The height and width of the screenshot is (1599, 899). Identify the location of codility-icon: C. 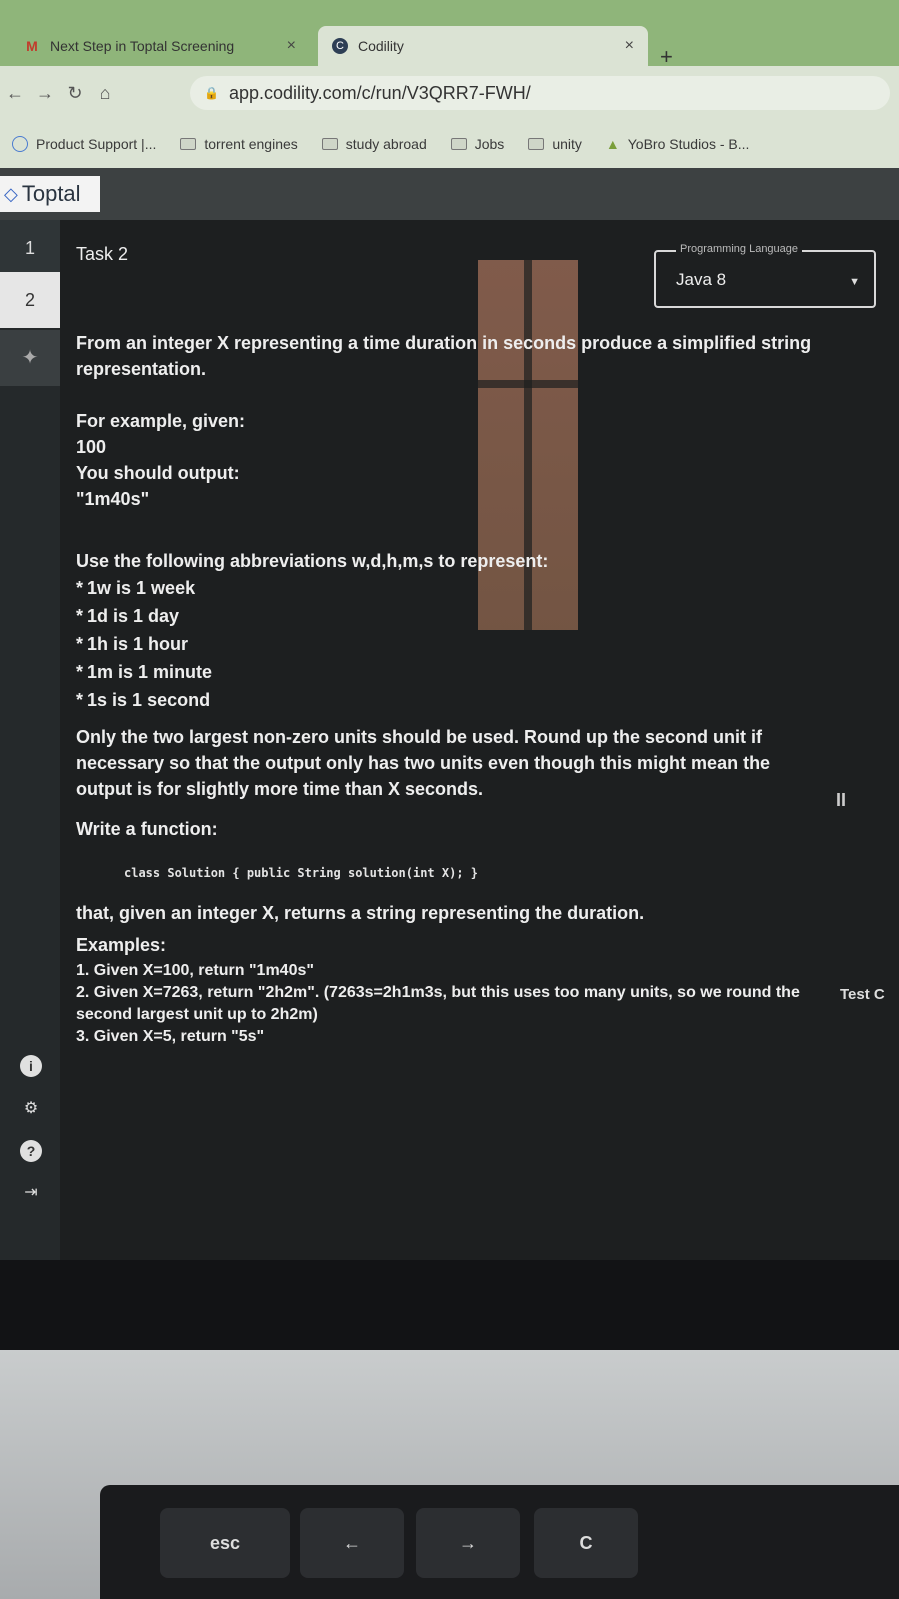
(340, 46).